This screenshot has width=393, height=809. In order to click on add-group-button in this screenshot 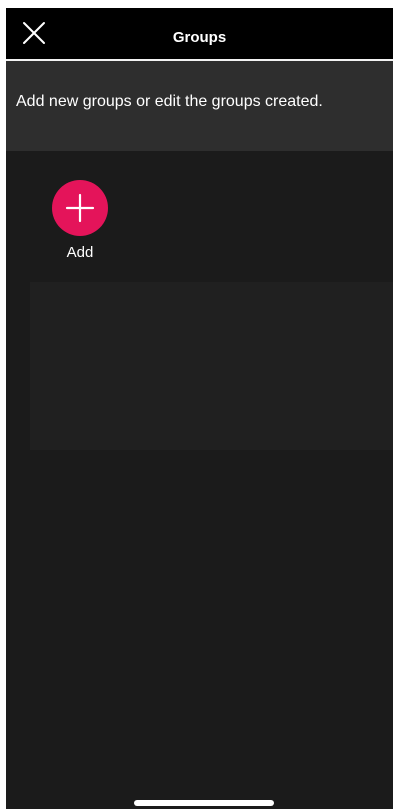, I will do `click(80, 208)`.